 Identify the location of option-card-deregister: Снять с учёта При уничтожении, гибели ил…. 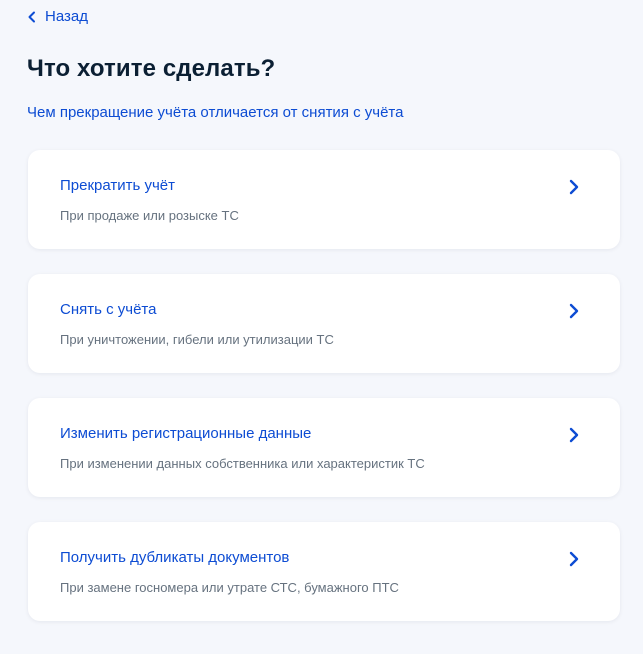
(324, 323).